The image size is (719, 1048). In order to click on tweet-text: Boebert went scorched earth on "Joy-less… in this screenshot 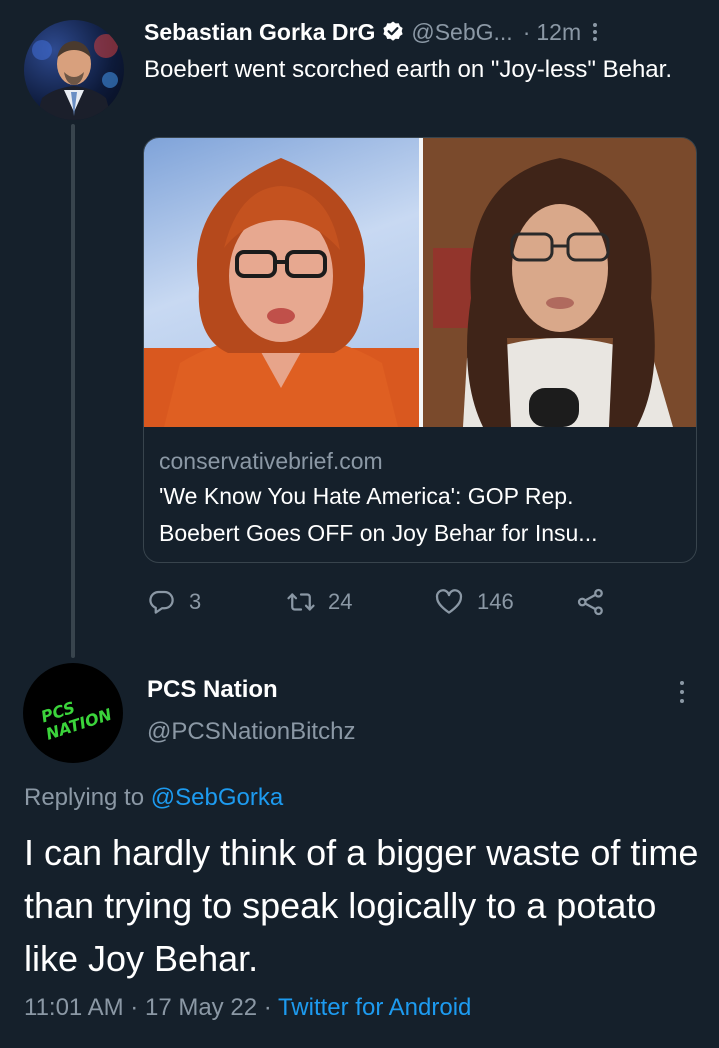, I will do `click(408, 69)`.